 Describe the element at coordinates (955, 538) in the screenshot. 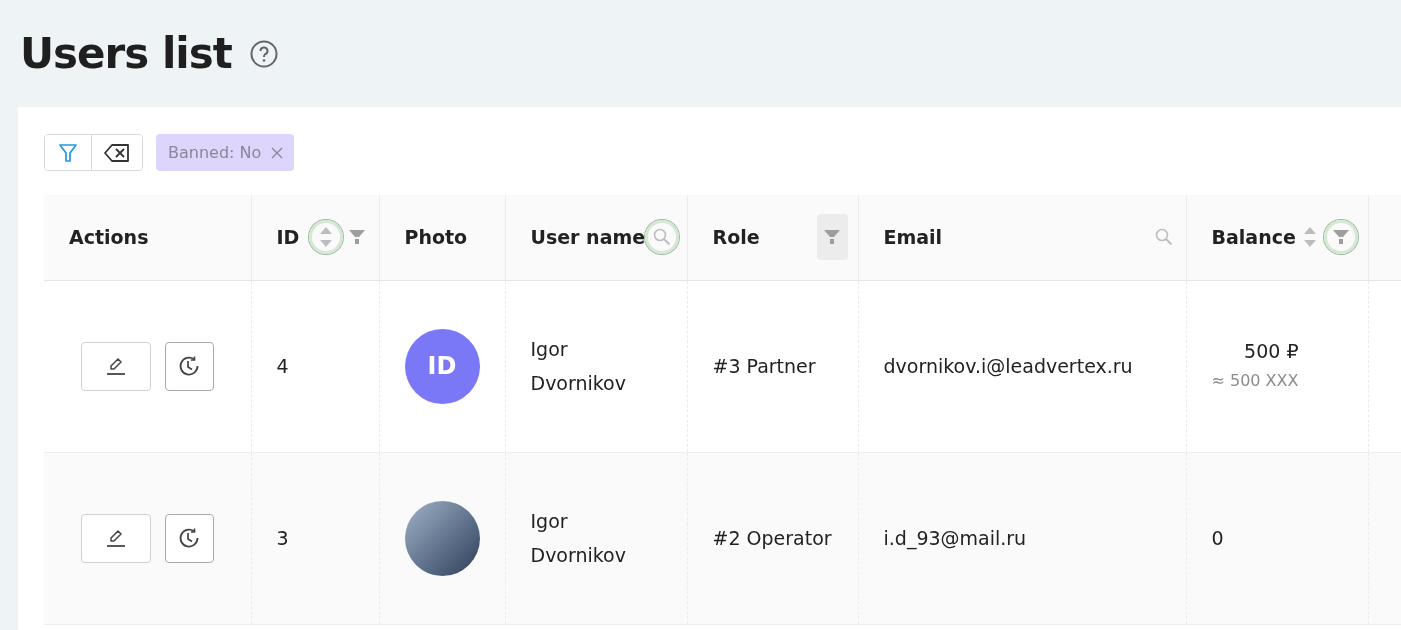

I see `user-email: i.d_93@mail.ru` at that location.